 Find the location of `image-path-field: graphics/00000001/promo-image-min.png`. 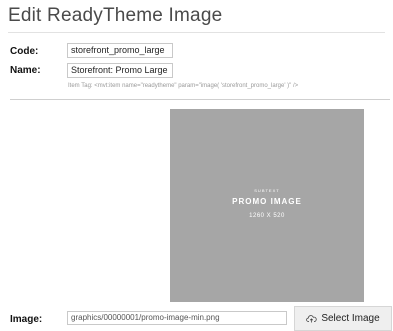

image-path-field: graphics/00000001/promo-image-min.png is located at coordinates (177, 318).